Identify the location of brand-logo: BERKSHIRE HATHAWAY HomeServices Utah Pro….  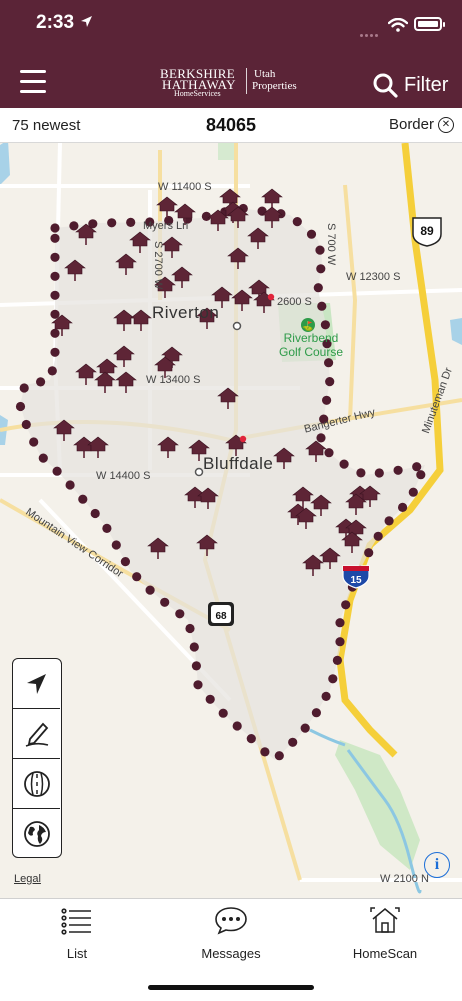
(228, 82).